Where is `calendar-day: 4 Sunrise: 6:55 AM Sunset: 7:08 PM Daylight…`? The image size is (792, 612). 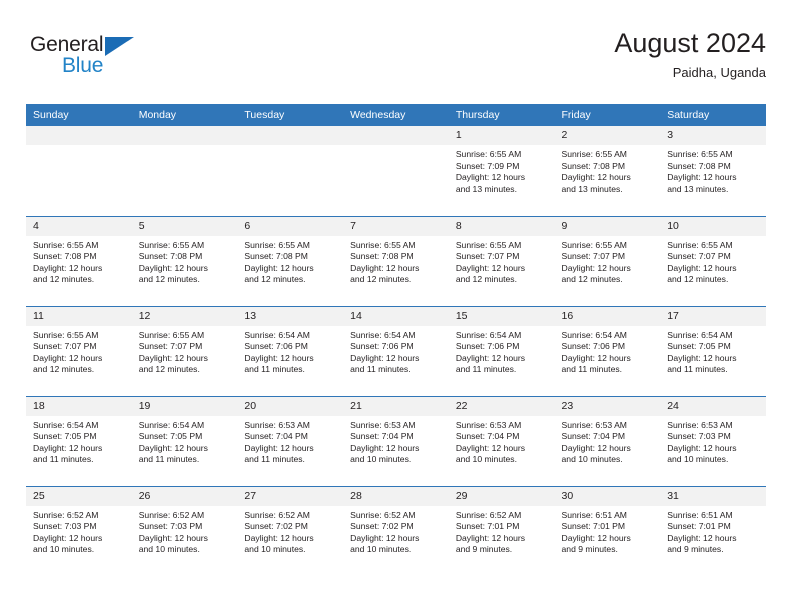 calendar-day: 4 Sunrise: 6:55 AM Sunset: 7:08 PM Daylight… is located at coordinates (79, 261).